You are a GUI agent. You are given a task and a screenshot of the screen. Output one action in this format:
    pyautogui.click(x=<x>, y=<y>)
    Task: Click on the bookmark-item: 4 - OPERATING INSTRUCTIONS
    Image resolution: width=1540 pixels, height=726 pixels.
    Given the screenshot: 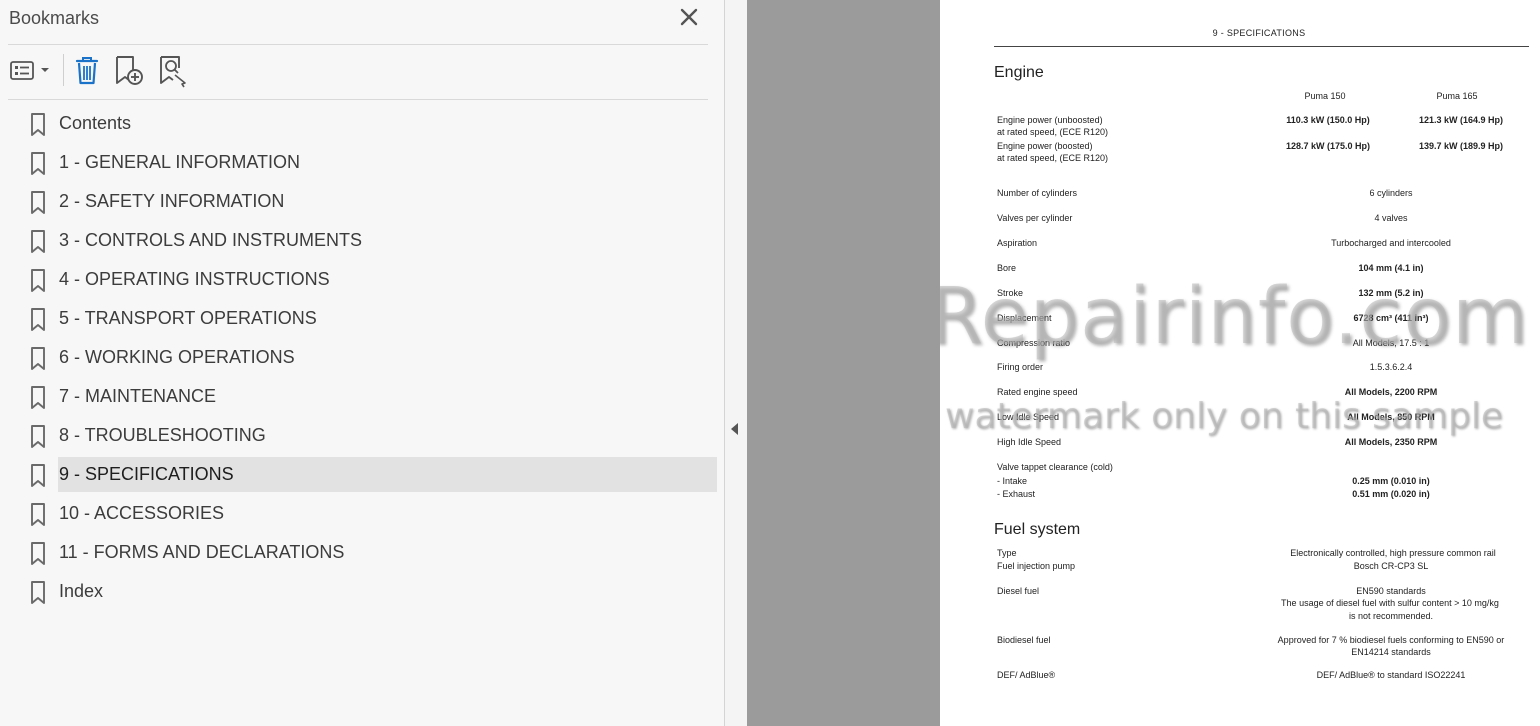 What is the action you would take?
    pyautogui.click(x=360, y=280)
    